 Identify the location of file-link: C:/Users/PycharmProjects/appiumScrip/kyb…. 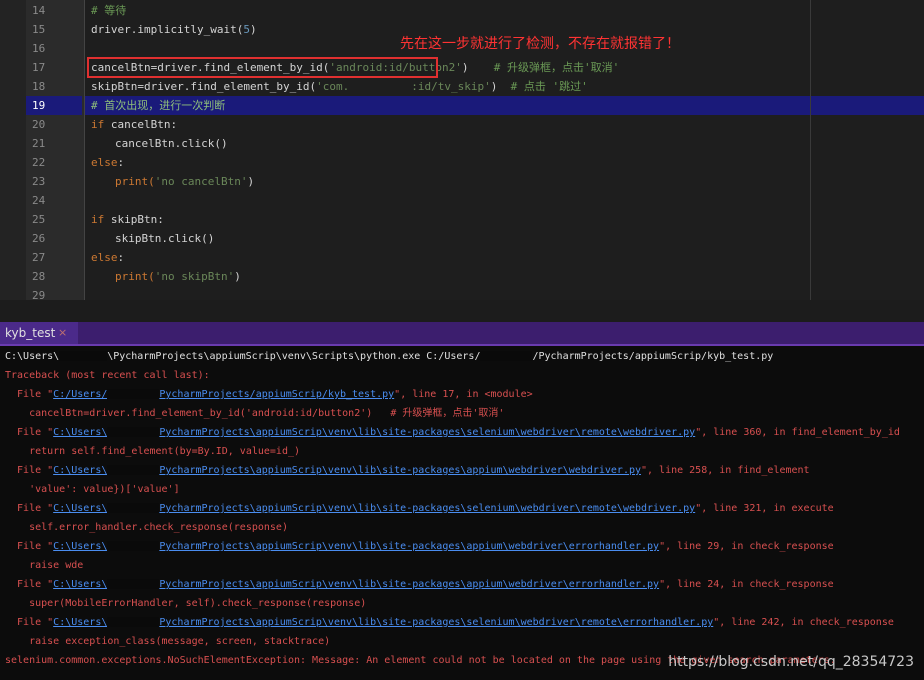
(223, 394).